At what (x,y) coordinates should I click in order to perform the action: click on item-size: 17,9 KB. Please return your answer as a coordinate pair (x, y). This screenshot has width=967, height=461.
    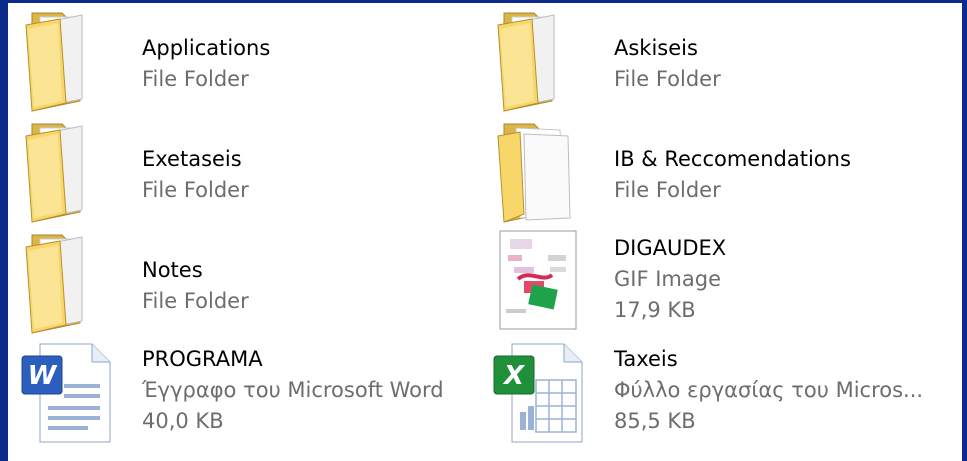
    Looking at the image, I should click on (655, 310).